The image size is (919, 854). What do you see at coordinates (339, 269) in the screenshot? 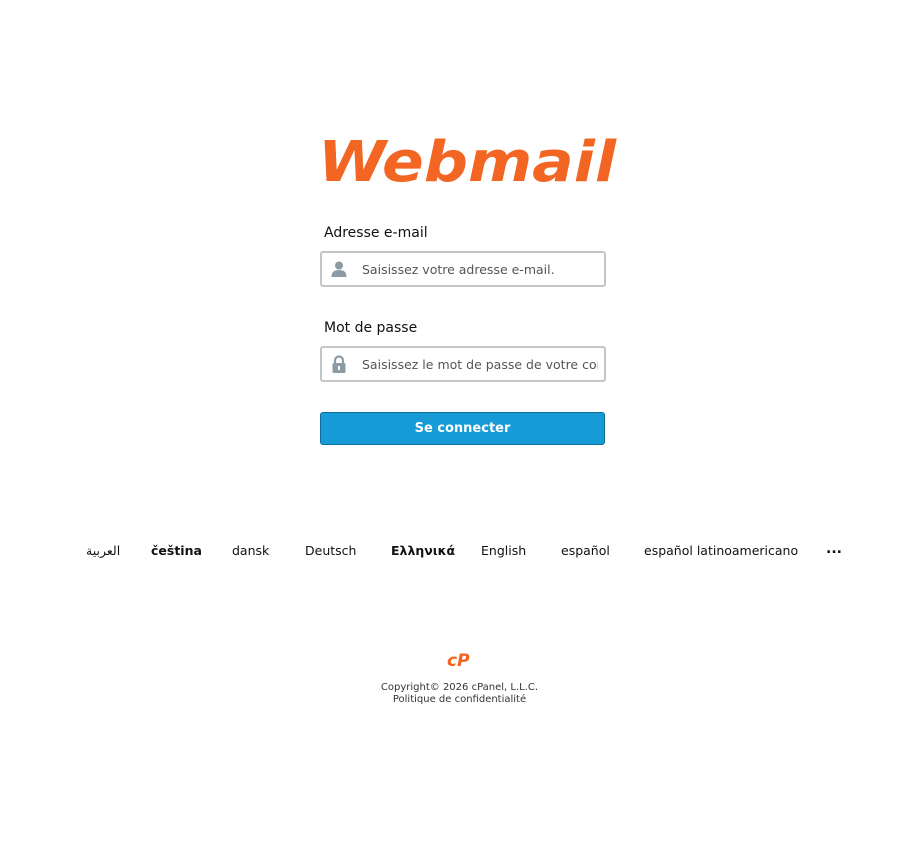
I see `user-icon` at bounding box center [339, 269].